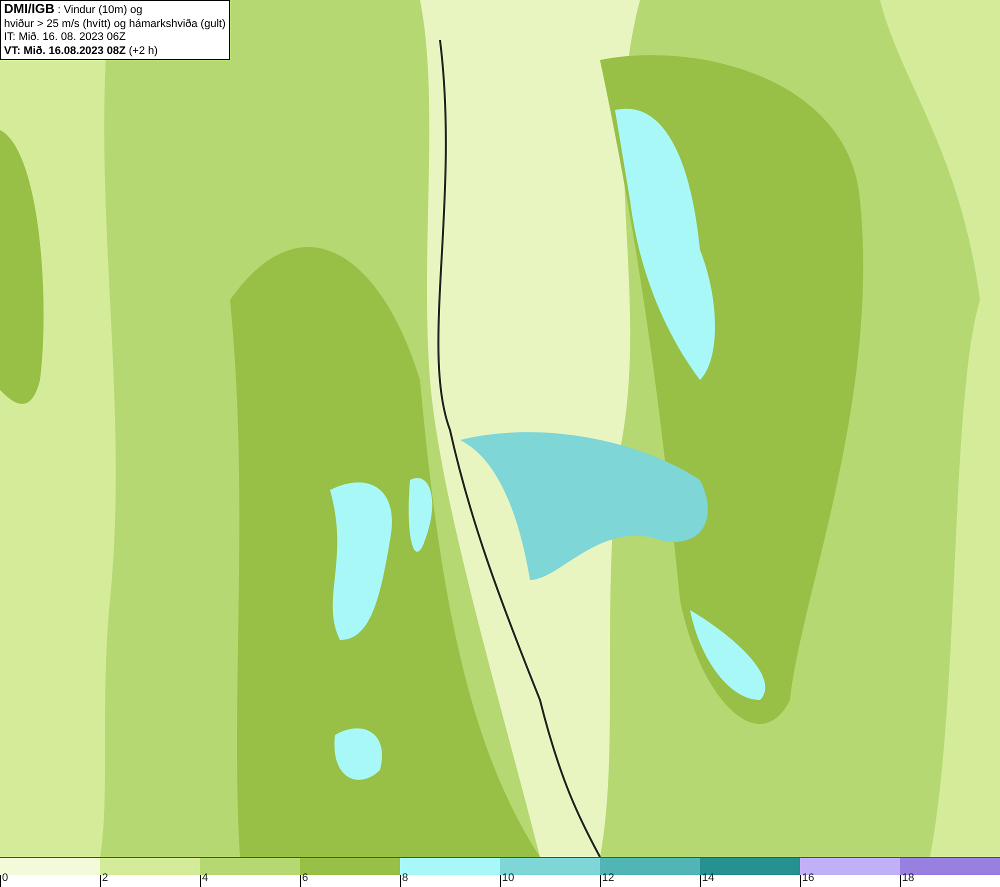  I want to click on title-line: hviður > 25 m/s (hvítt) og hámarkshviða (gult), so click(115, 24).